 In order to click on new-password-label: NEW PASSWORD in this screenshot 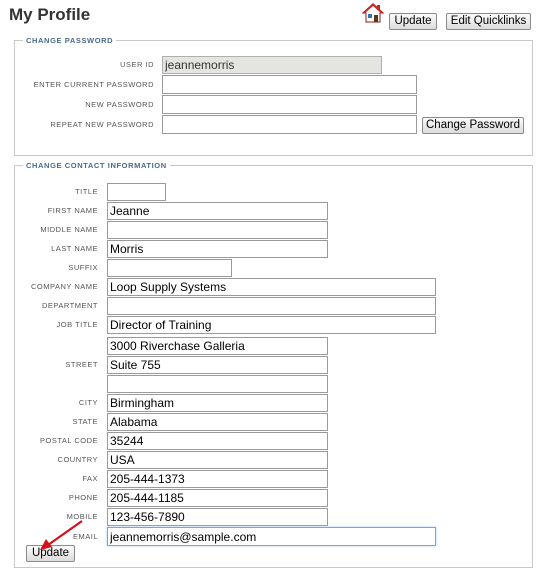, I will do `click(119, 104)`.